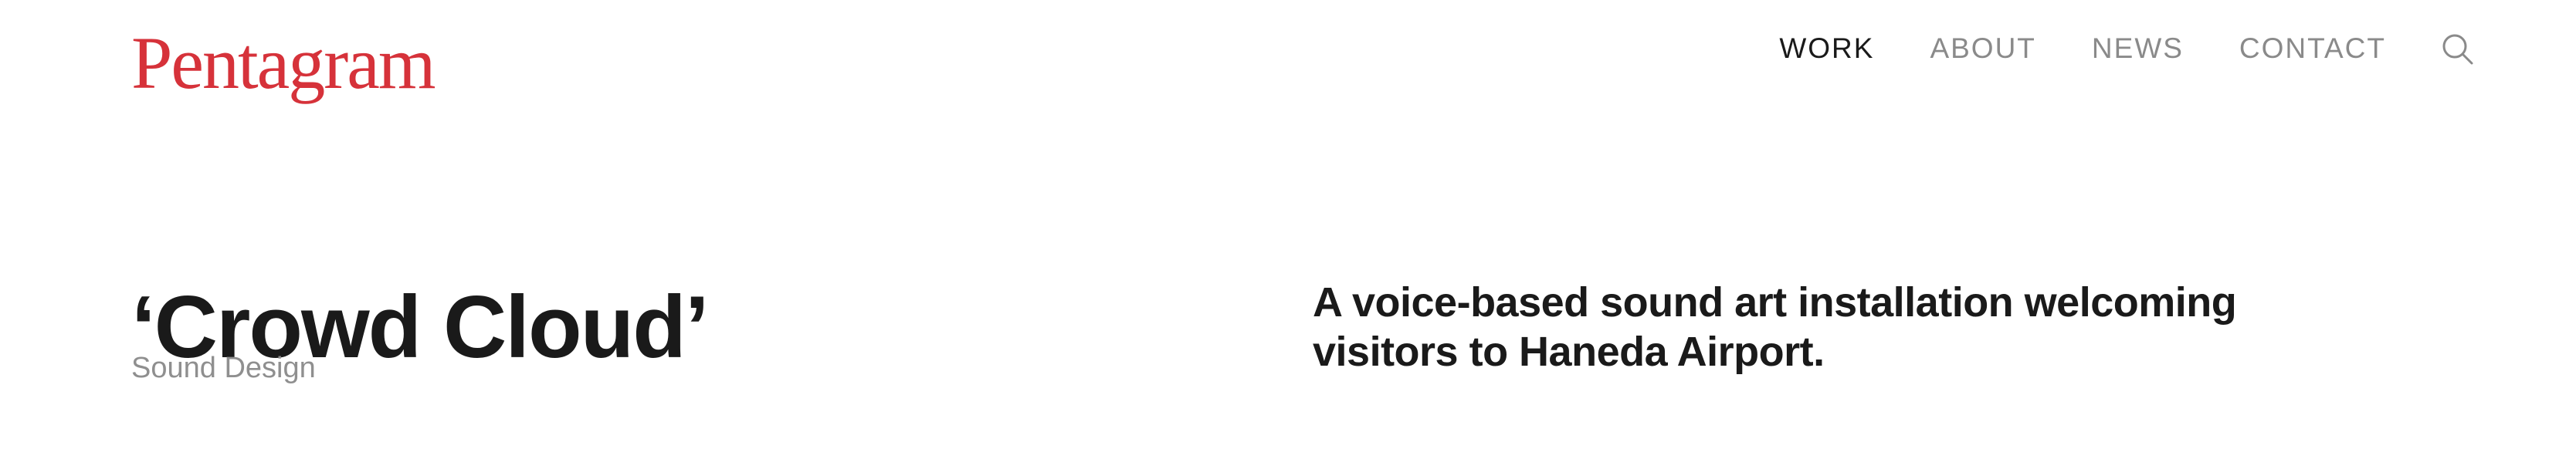 The height and width of the screenshot is (449, 2576). What do you see at coordinates (223, 368) in the screenshot?
I see `project-category: Sound Design` at bounding box center [223, 368].